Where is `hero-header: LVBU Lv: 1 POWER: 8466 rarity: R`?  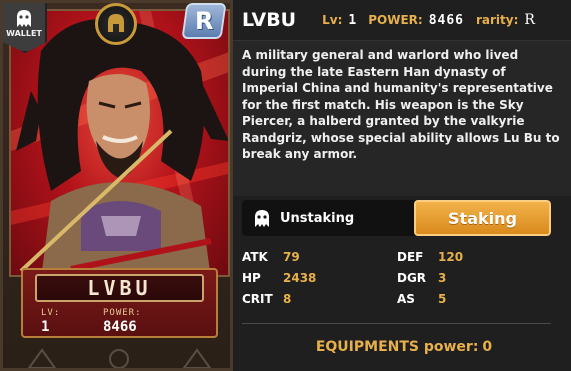
hero-header: LVBU Lv: 1 POWER: 8466 rarity: R is located at coordinates (402, 20).